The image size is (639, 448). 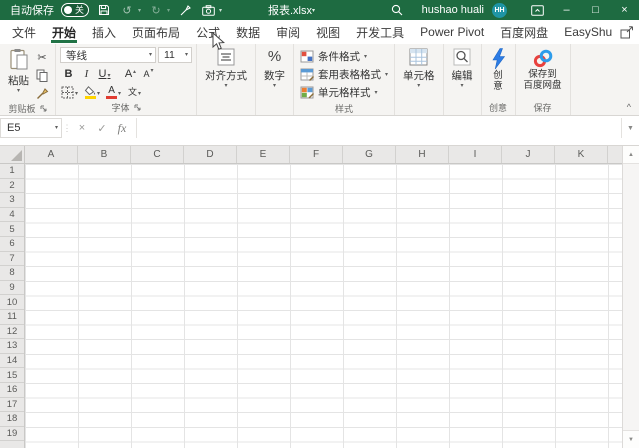 What do you see at coordinates (12, 332) in the screenshot?
I see `row-header: 12` at bounding box center [12, 332].